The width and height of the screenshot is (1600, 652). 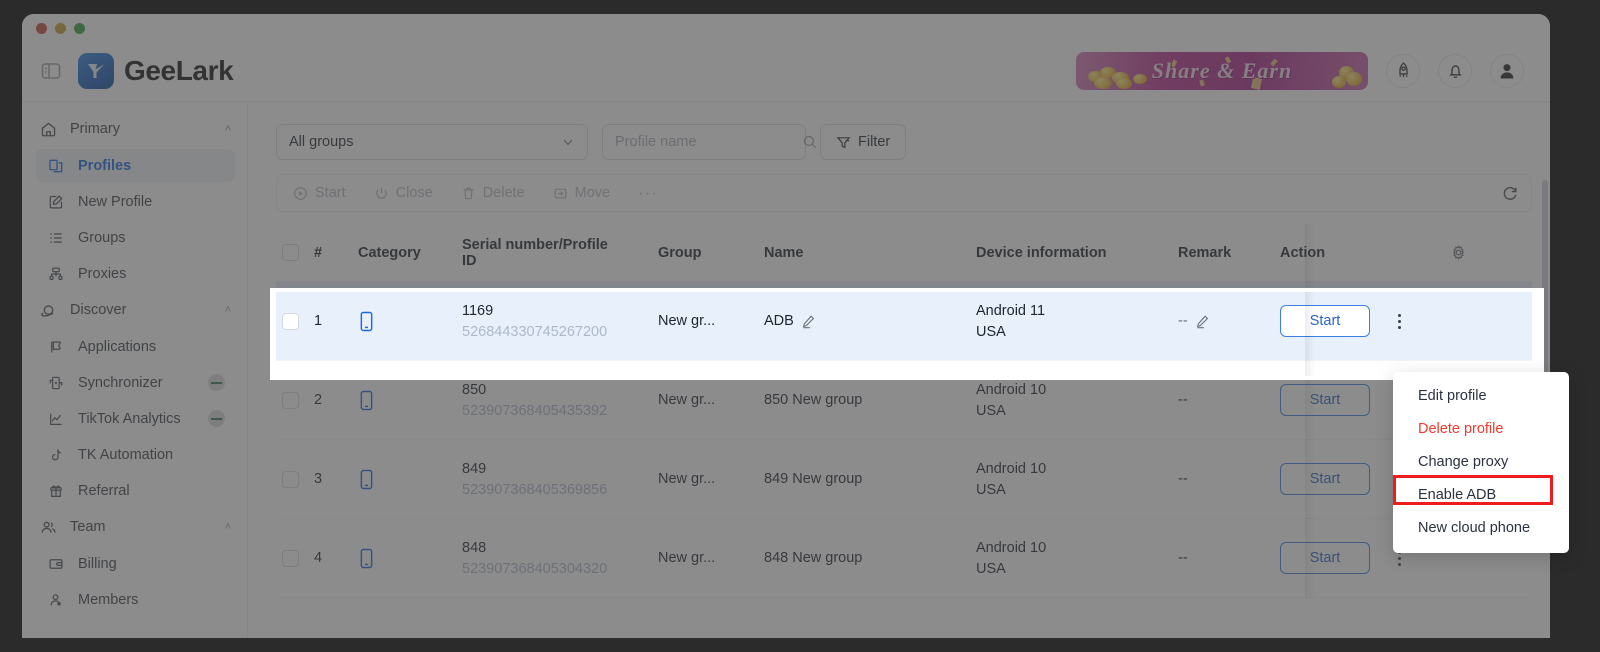 What do you see at coordinates (1041, 252) in the screenshot?
I see `col-device-information: Device information` at bounding box center [1041, 252].